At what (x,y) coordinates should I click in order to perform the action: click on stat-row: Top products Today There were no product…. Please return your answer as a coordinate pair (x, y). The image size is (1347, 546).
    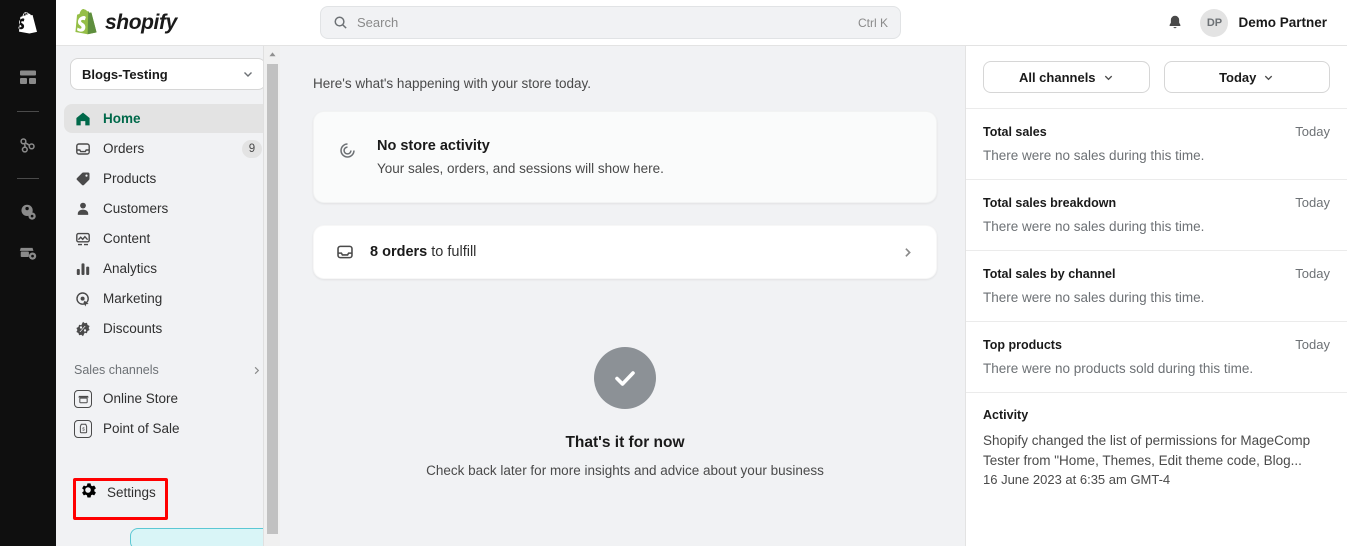
    Looking at the image, I should click on (1156, 356).